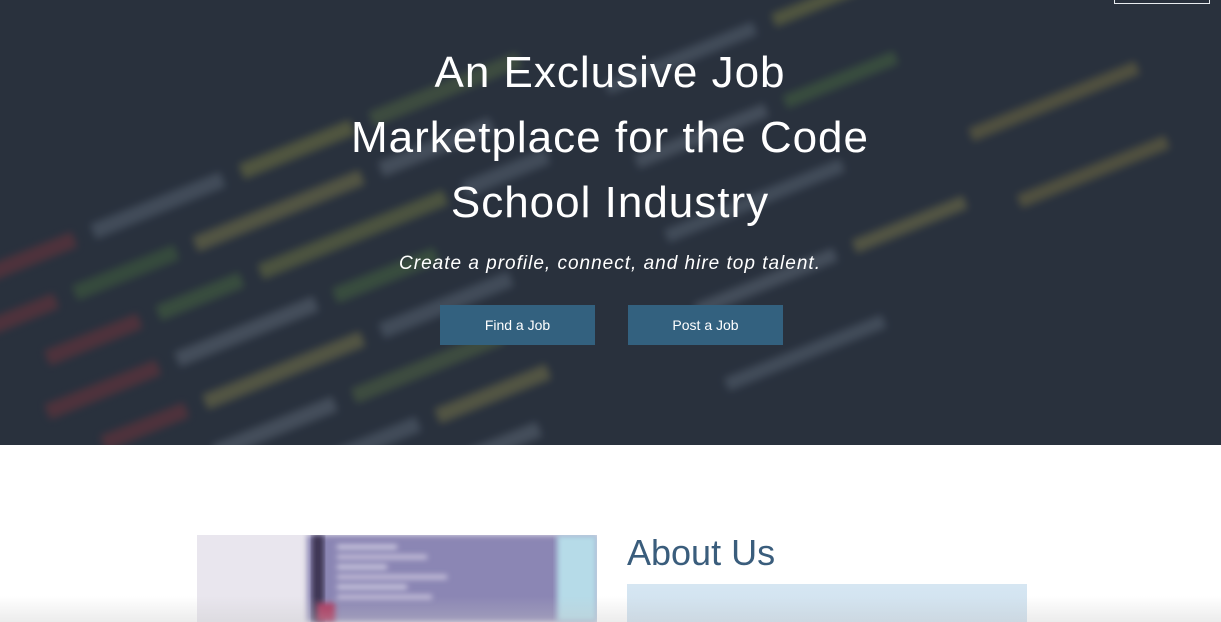 This screenshot has width=1221, height=622. I want to click on hero-title-line-2: Marketplace for the Code, so click(610, 137).